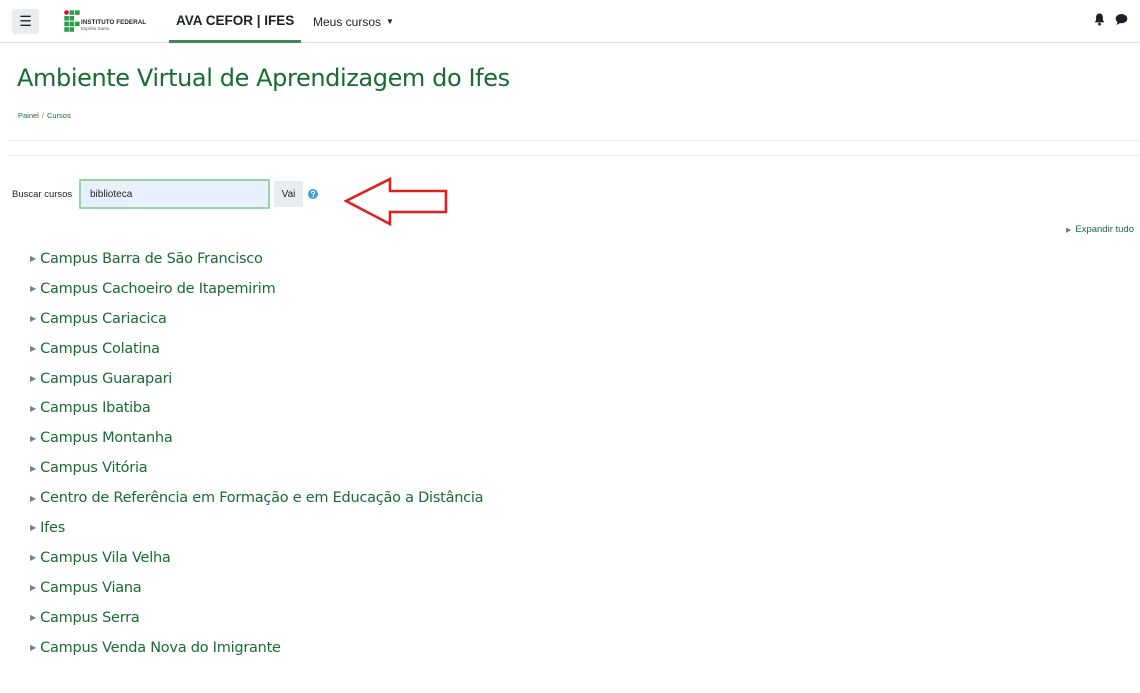  Describe the element at coordinates (158, 289) in the screenshot. I see `category-link: Campus Cachoeiro de Itapemirim` at that location.